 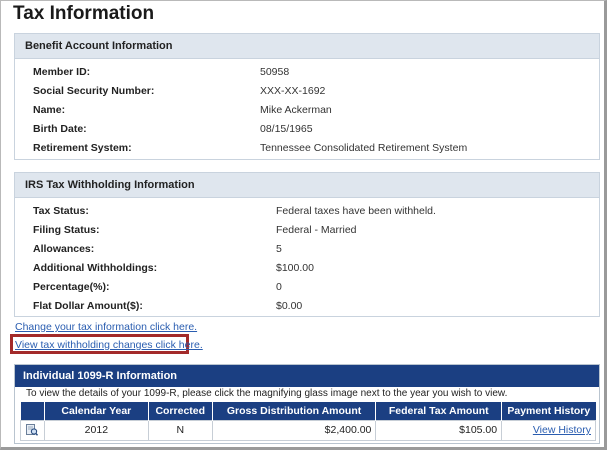 What do you see at coordinates (49, 110) in the screenshot?
I see `name-label: Name:` at bounding box center [49, 110].